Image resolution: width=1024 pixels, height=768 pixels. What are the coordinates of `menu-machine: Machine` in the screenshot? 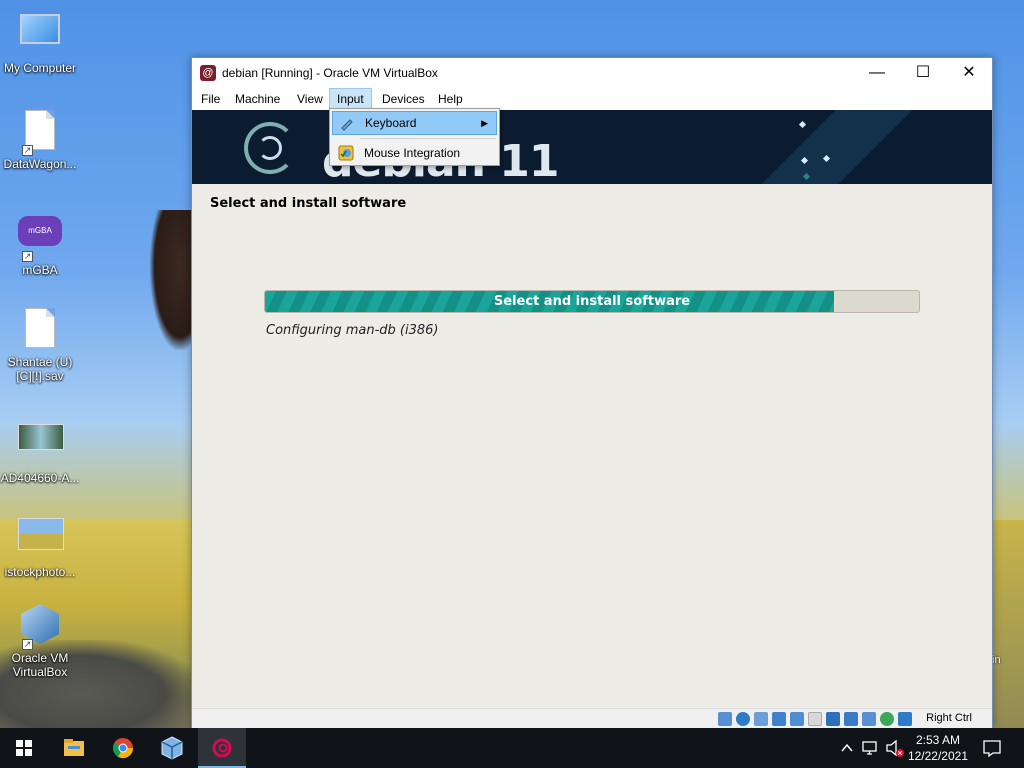 It's located at (257, 99).